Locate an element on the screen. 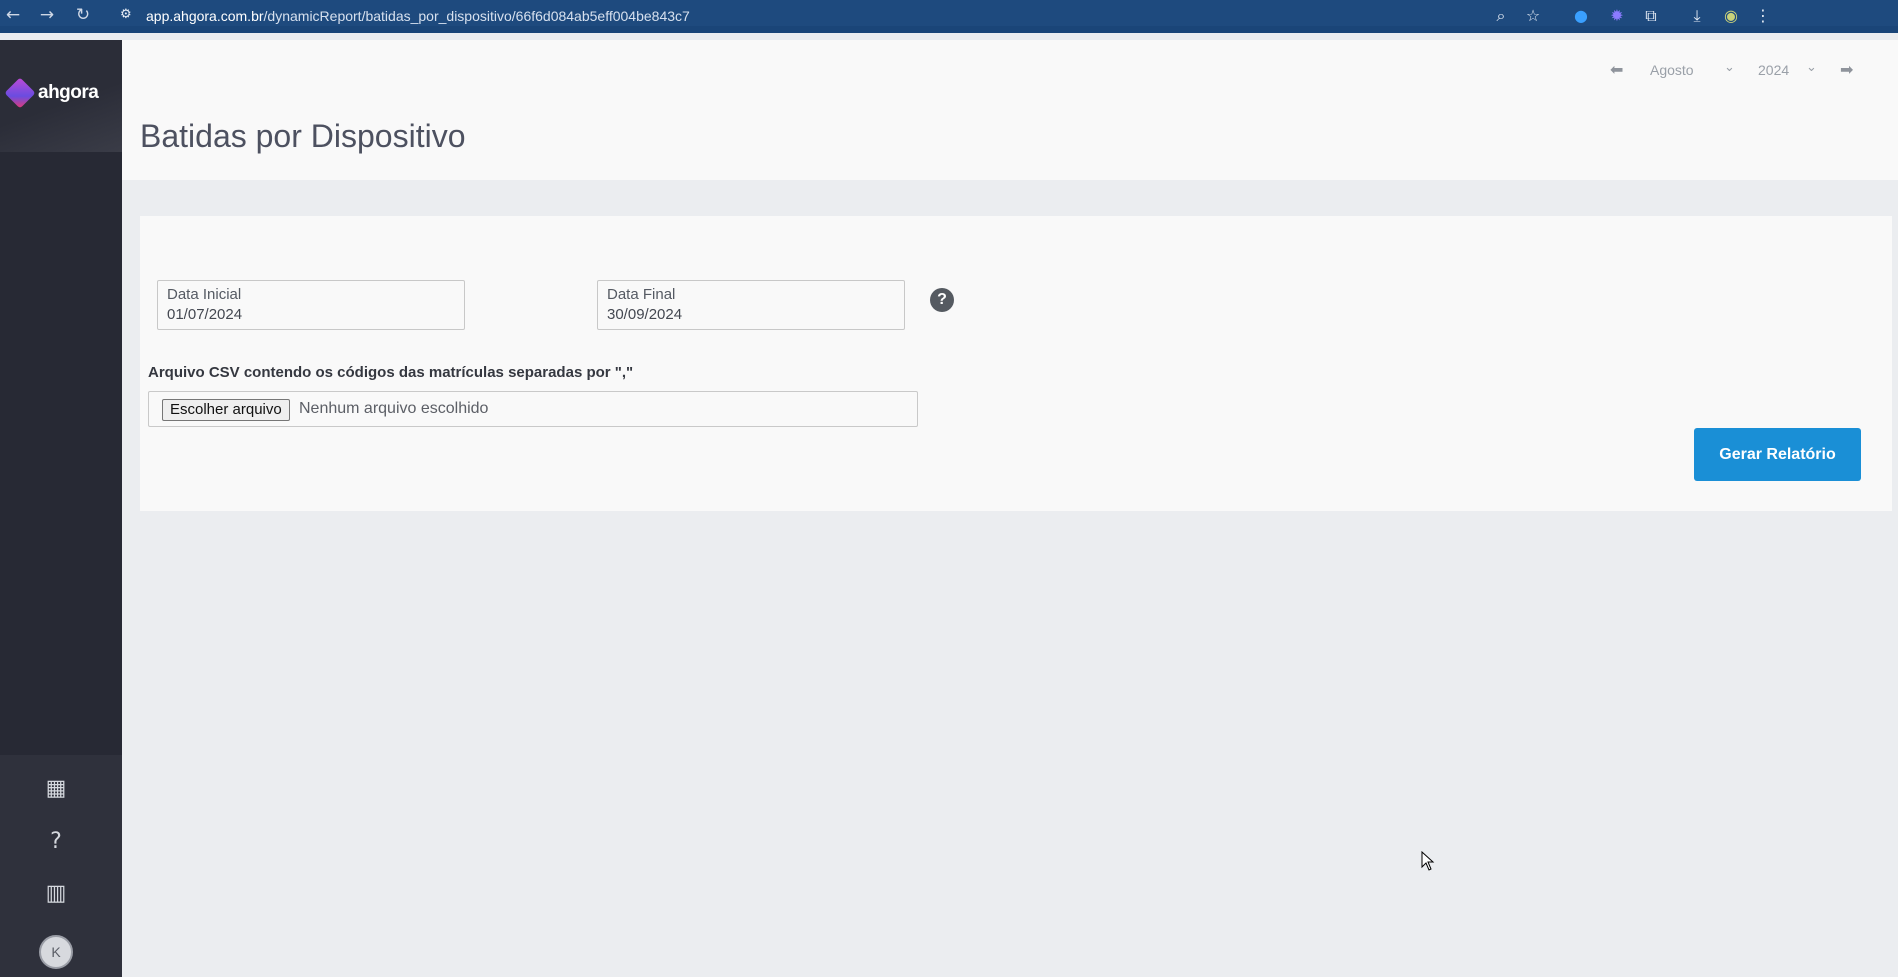  logo-text: ahgora is located at coordinates (68, 92).